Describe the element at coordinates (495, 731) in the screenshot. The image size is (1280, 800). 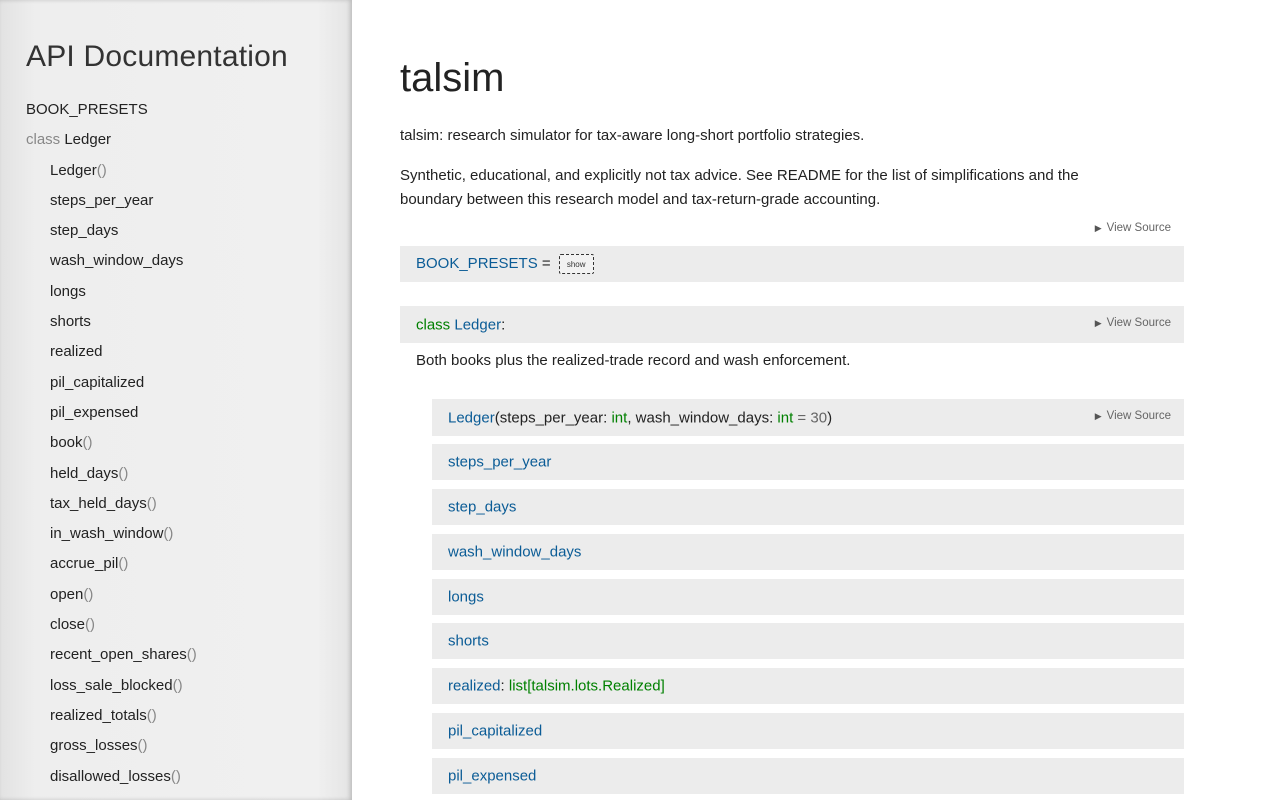
I see `member-name: pil_capitalized` at that location.